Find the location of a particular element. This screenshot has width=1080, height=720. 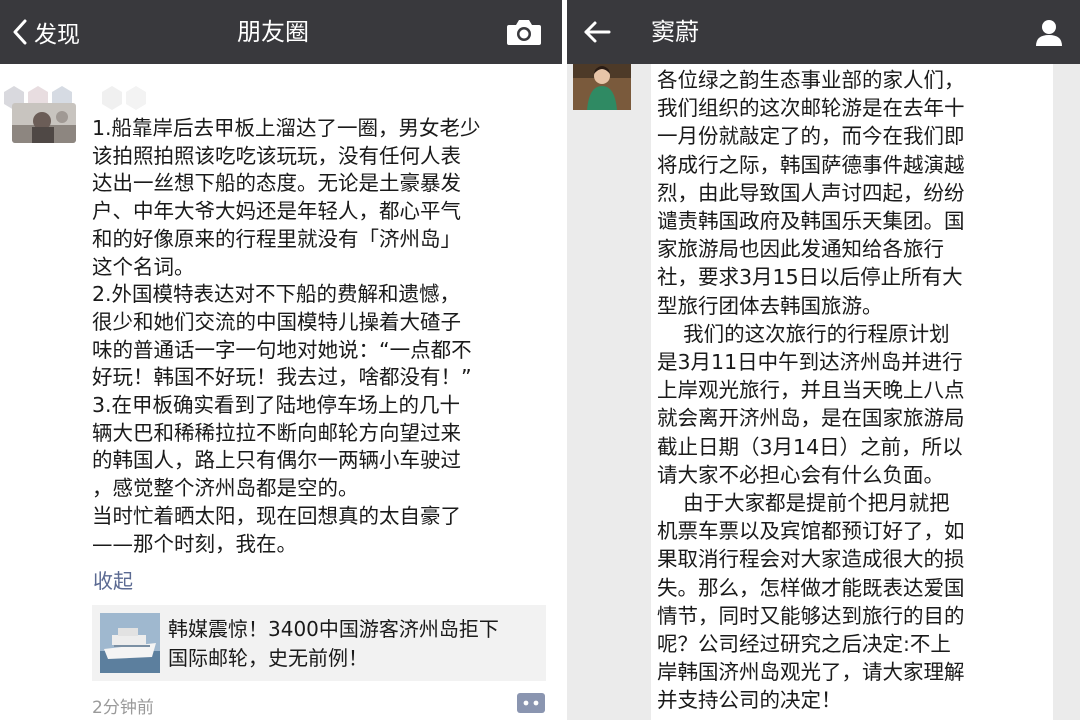

message-line: 并支持公司的决定！ is located at coordinates (749, 700).